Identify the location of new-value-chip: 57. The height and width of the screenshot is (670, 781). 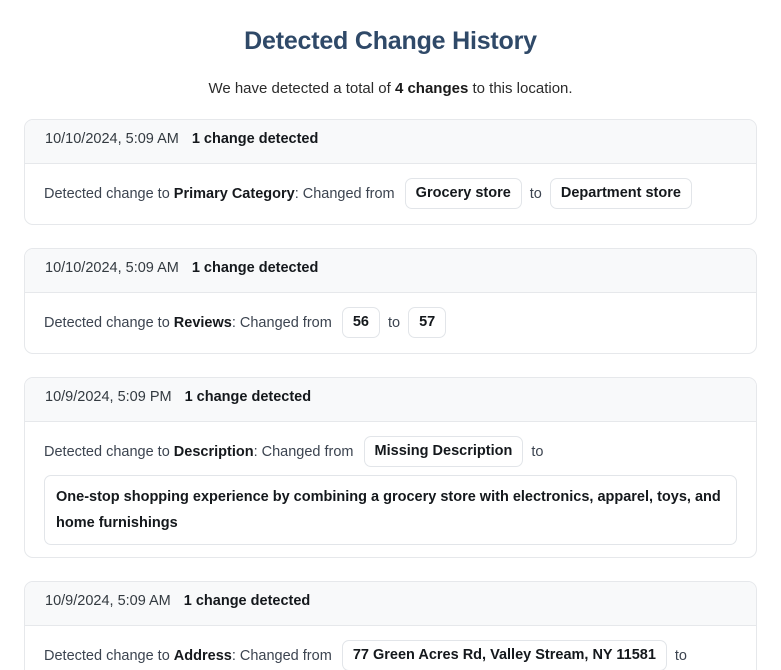
(427, 322).